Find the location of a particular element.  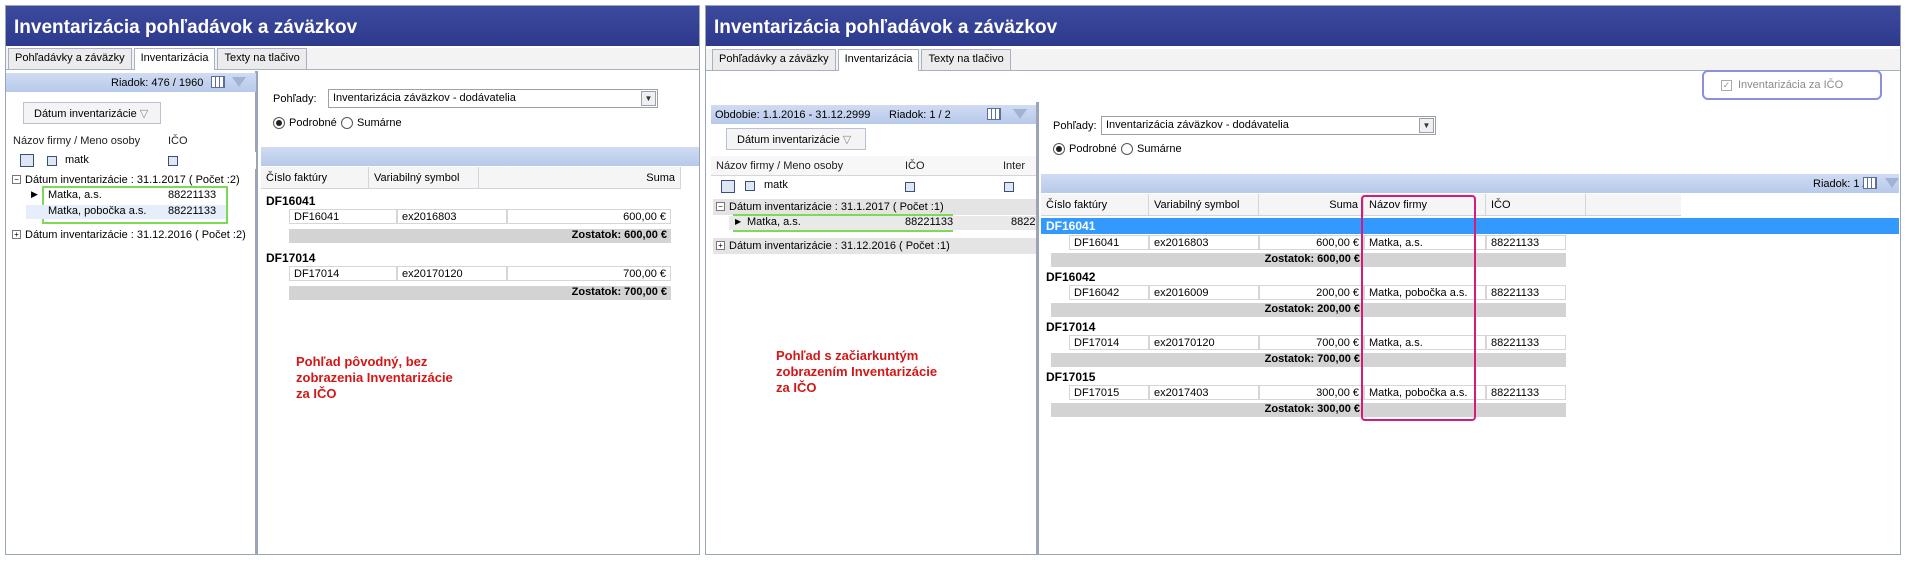

invoice-group: DF17014 is located at coordinates (1071, 327).